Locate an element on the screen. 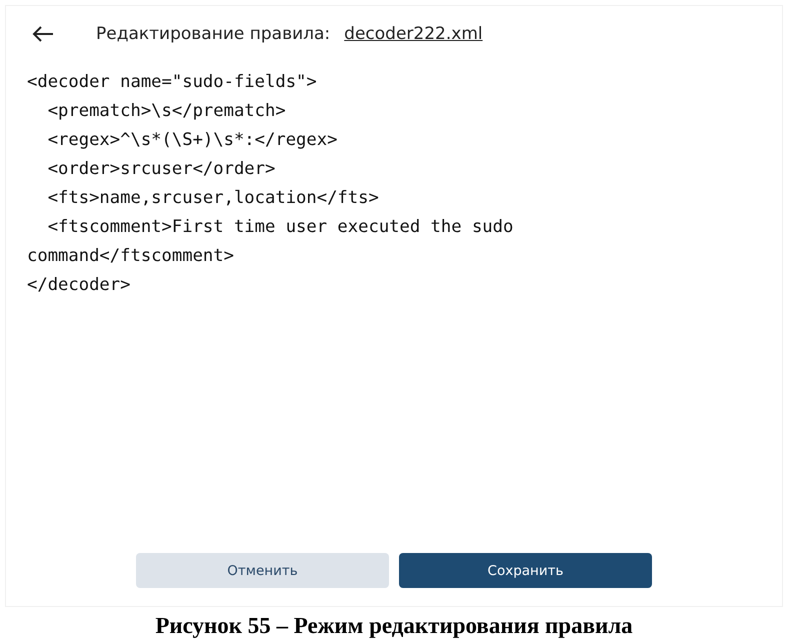  code-line: command</ftscomment> is located at coordinates (131, 256).